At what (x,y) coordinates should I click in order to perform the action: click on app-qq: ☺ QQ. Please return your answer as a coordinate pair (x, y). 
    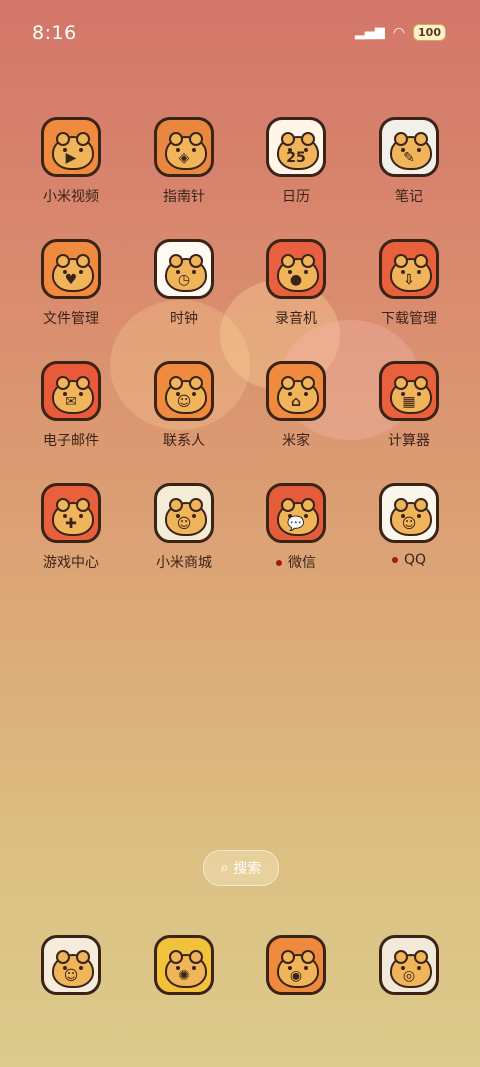
    Looking at the image, I should click on (409, 525).